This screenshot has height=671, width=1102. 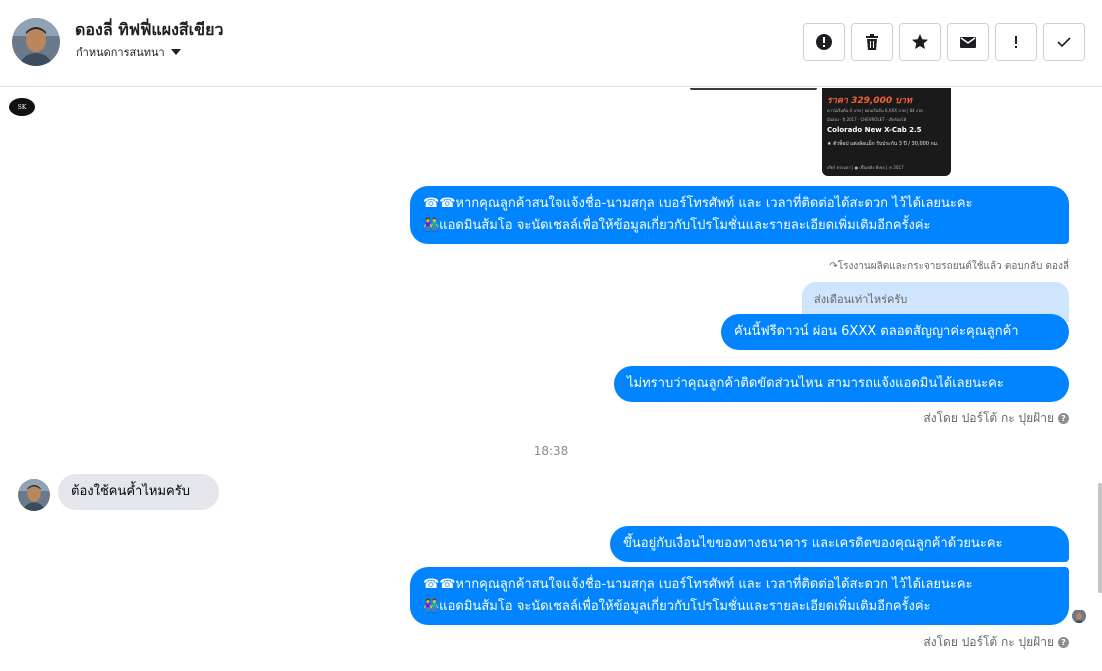 I want to click on page-logo: SK, so click(x=22, y=107).